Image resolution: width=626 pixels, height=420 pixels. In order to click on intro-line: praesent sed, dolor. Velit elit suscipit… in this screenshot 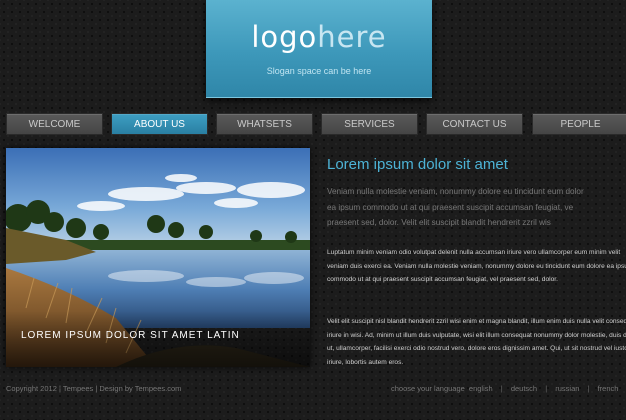, I will do `click(439, 222)`.